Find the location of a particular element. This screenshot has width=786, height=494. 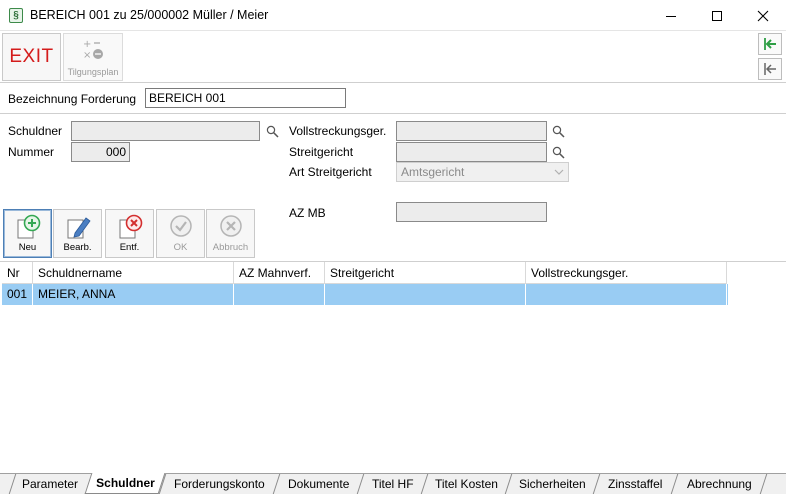

schuldner-input is located at coordinates (165, 131).